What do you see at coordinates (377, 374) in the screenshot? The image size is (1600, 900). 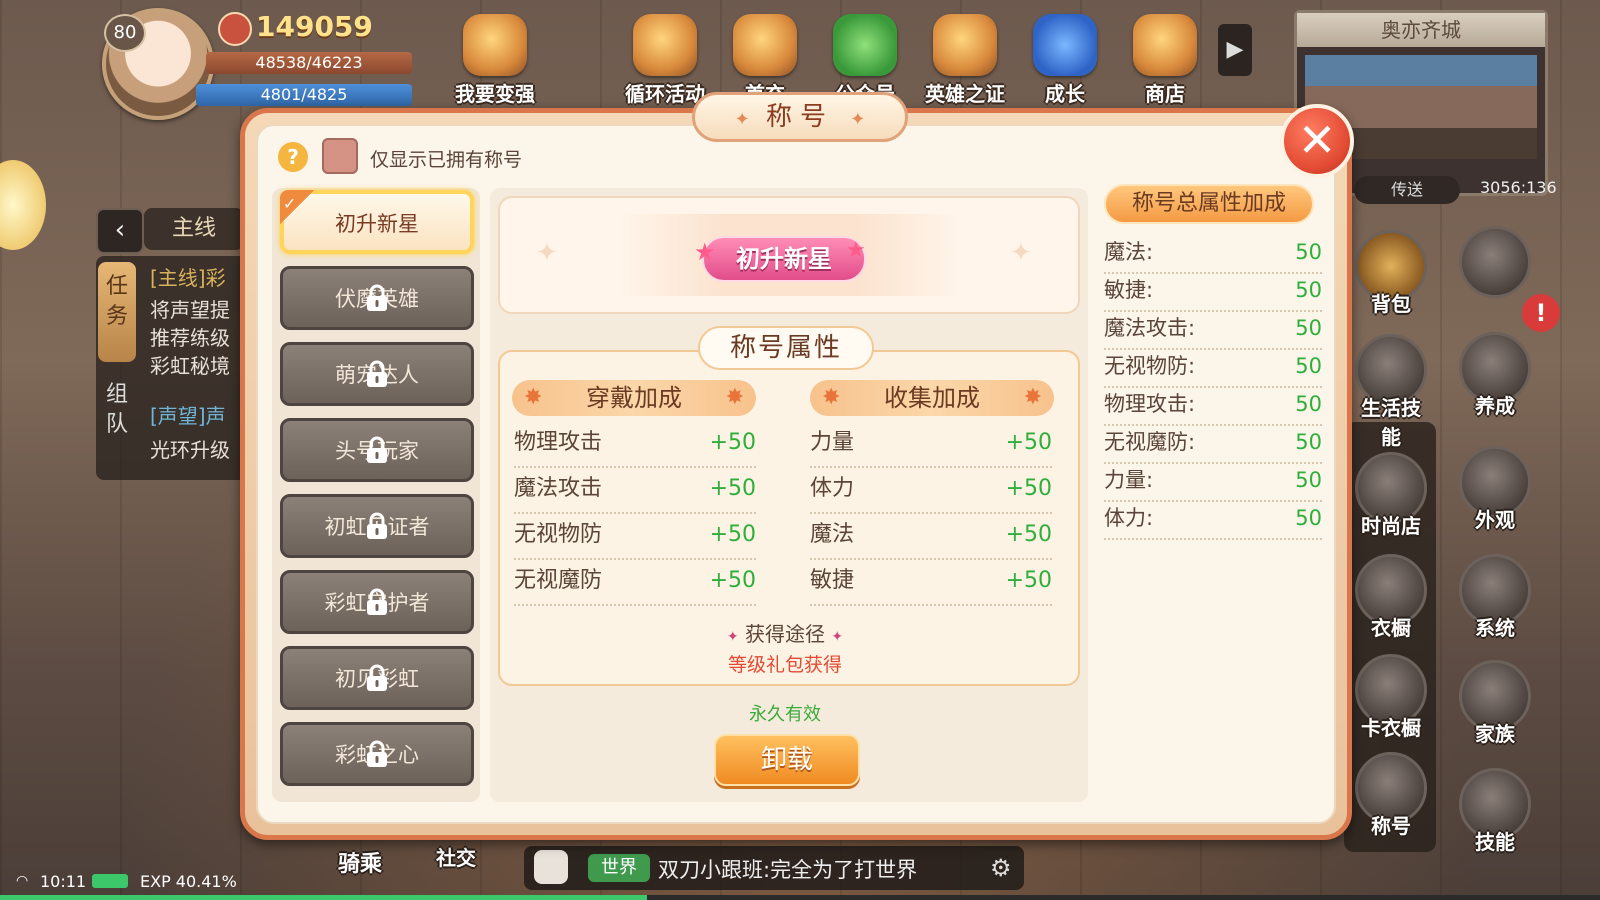 I see `title-list-item: 萌宠达人` at bounding box center [377, 374].